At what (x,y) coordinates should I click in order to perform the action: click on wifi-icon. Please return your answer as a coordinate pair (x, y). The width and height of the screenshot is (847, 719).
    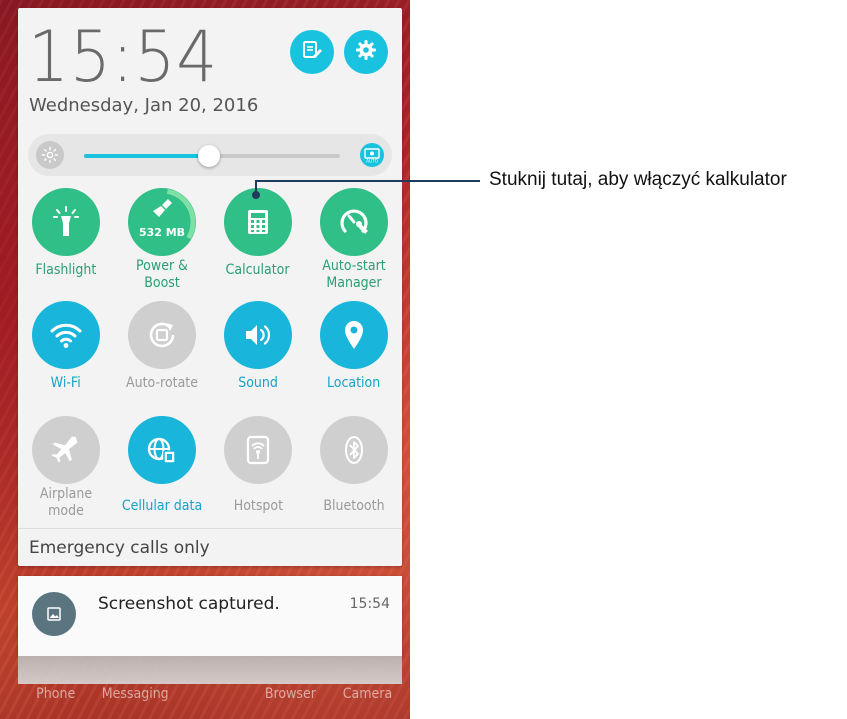
    Looking at the image, I should click on (66, 335).